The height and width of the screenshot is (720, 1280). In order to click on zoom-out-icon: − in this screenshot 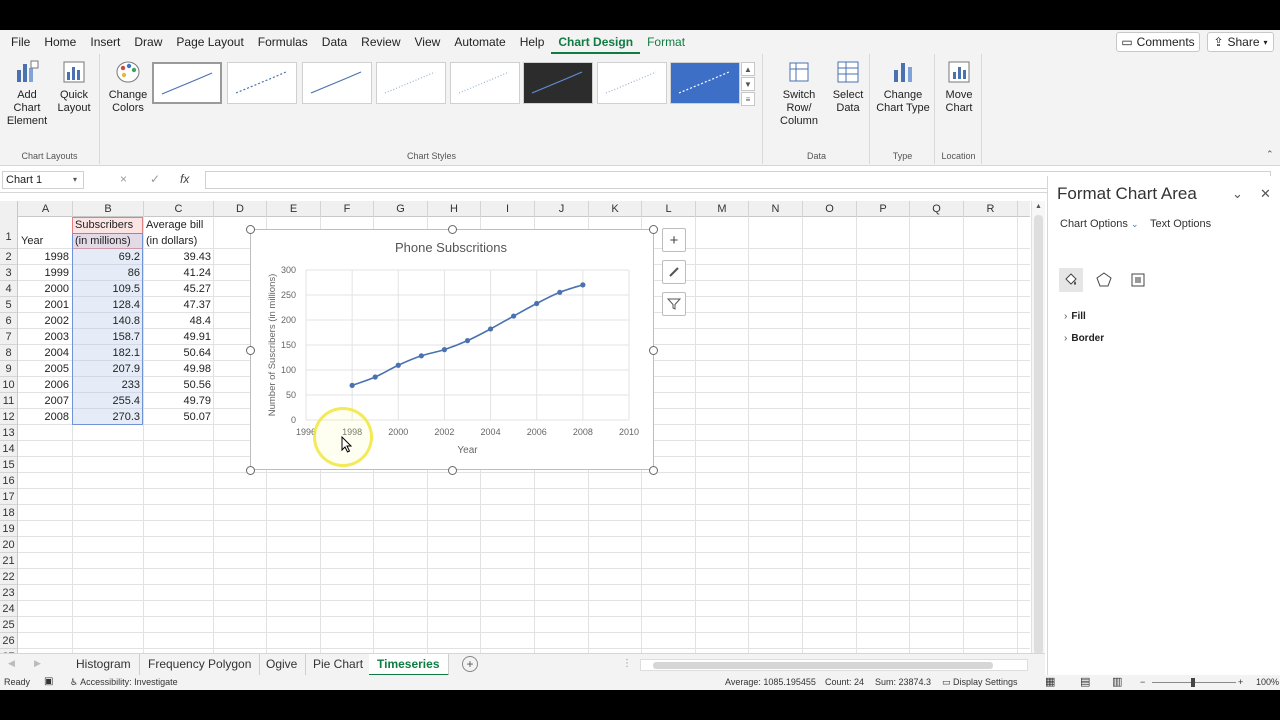, I will do `click(1142, 682)`.